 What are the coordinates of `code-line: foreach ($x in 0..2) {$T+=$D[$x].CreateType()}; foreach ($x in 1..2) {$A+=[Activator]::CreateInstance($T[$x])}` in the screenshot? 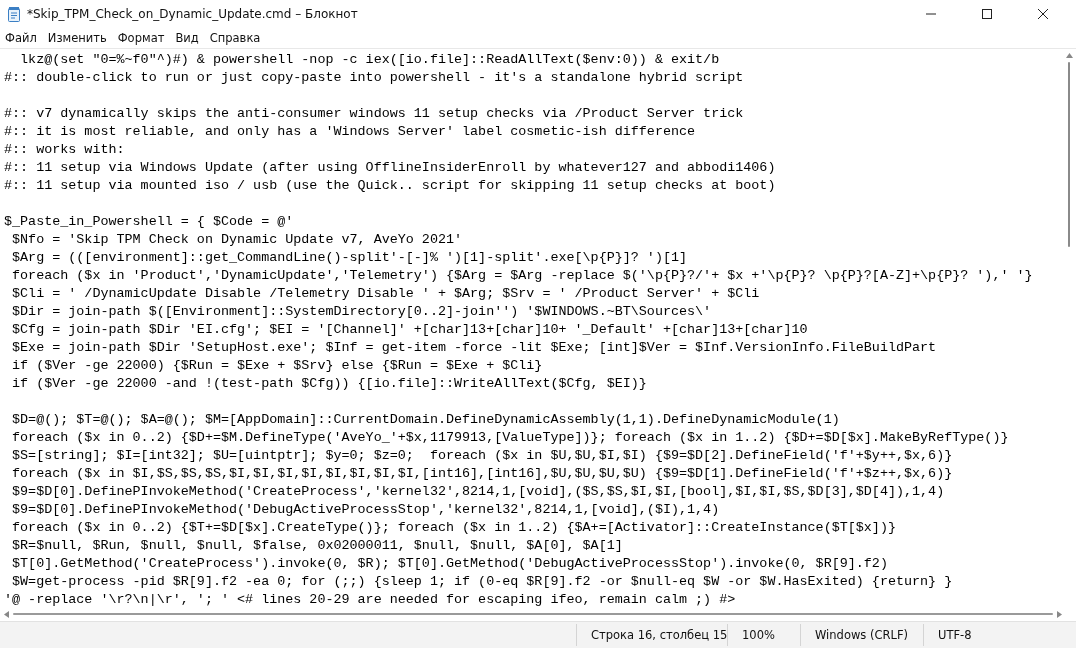 It's located at (453, 528).